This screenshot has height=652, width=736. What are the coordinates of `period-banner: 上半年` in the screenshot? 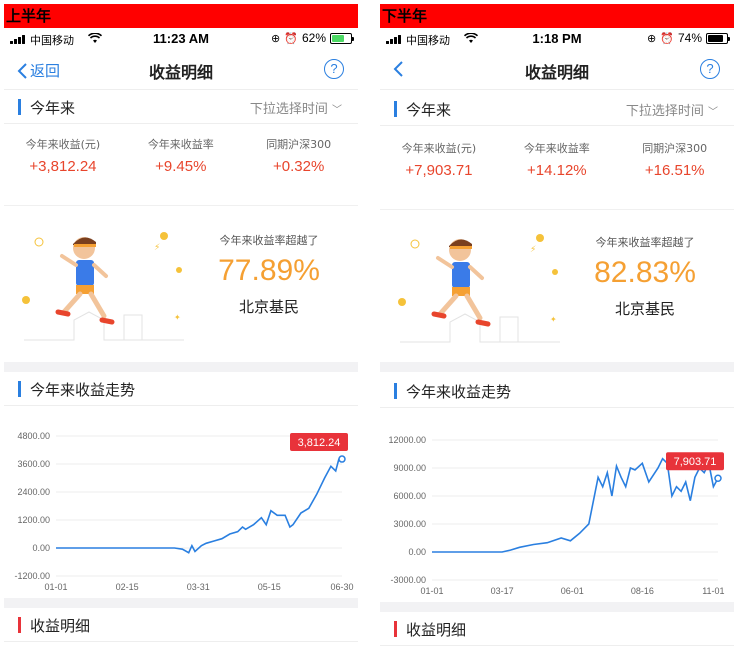 It's located at (181, 16).